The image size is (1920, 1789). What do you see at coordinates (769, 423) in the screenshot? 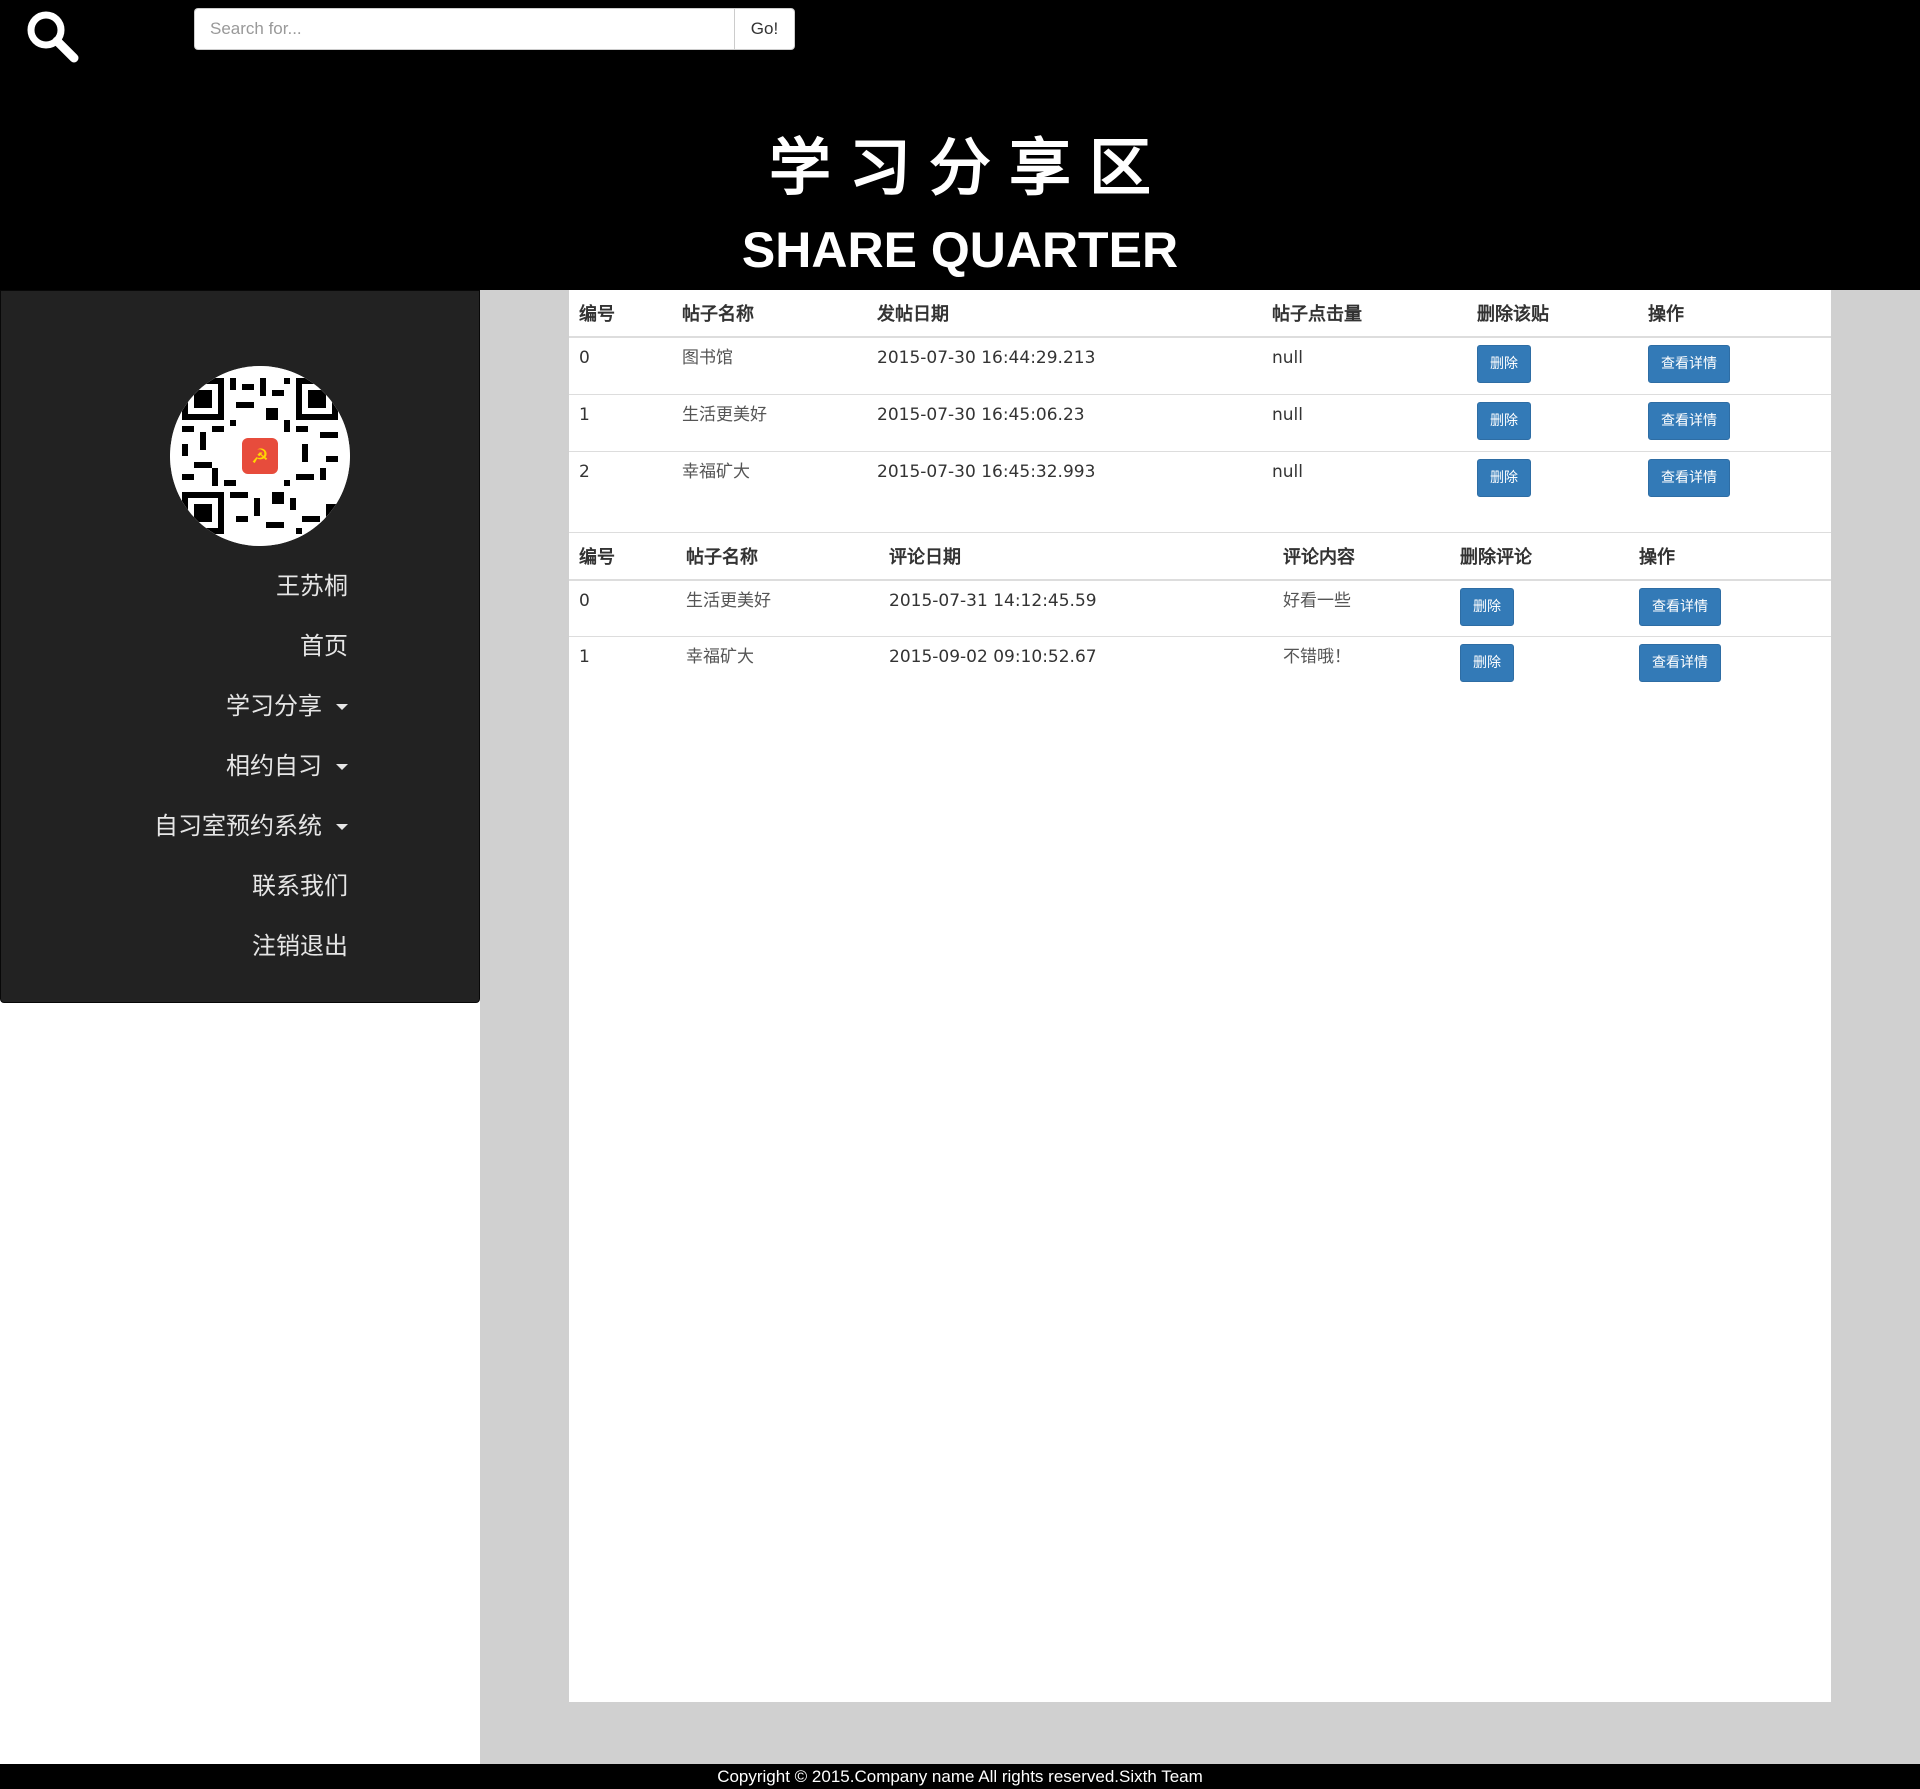
I see `post-name: 生活更美好` at bounding box center [769, 423].